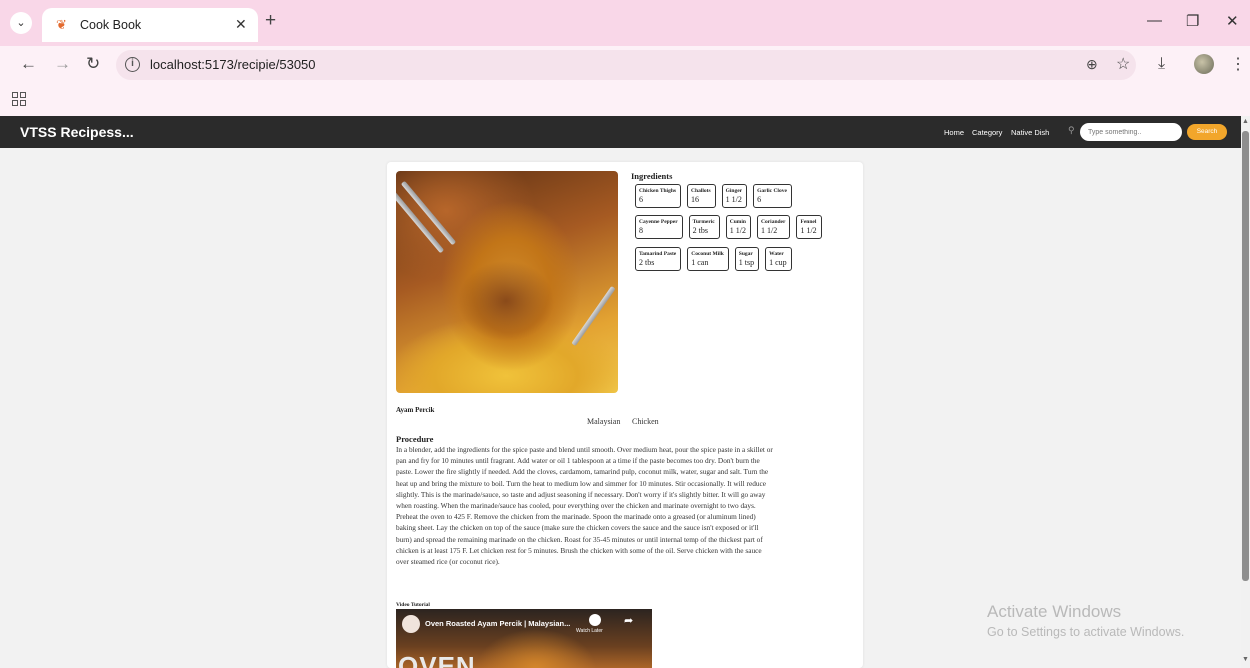 This screenshot has height=668, width=1250. What do you see at coordinates (776, 254) in the screenshot?
I see `ingredient-name: Water` at bounding box center [776, 254].